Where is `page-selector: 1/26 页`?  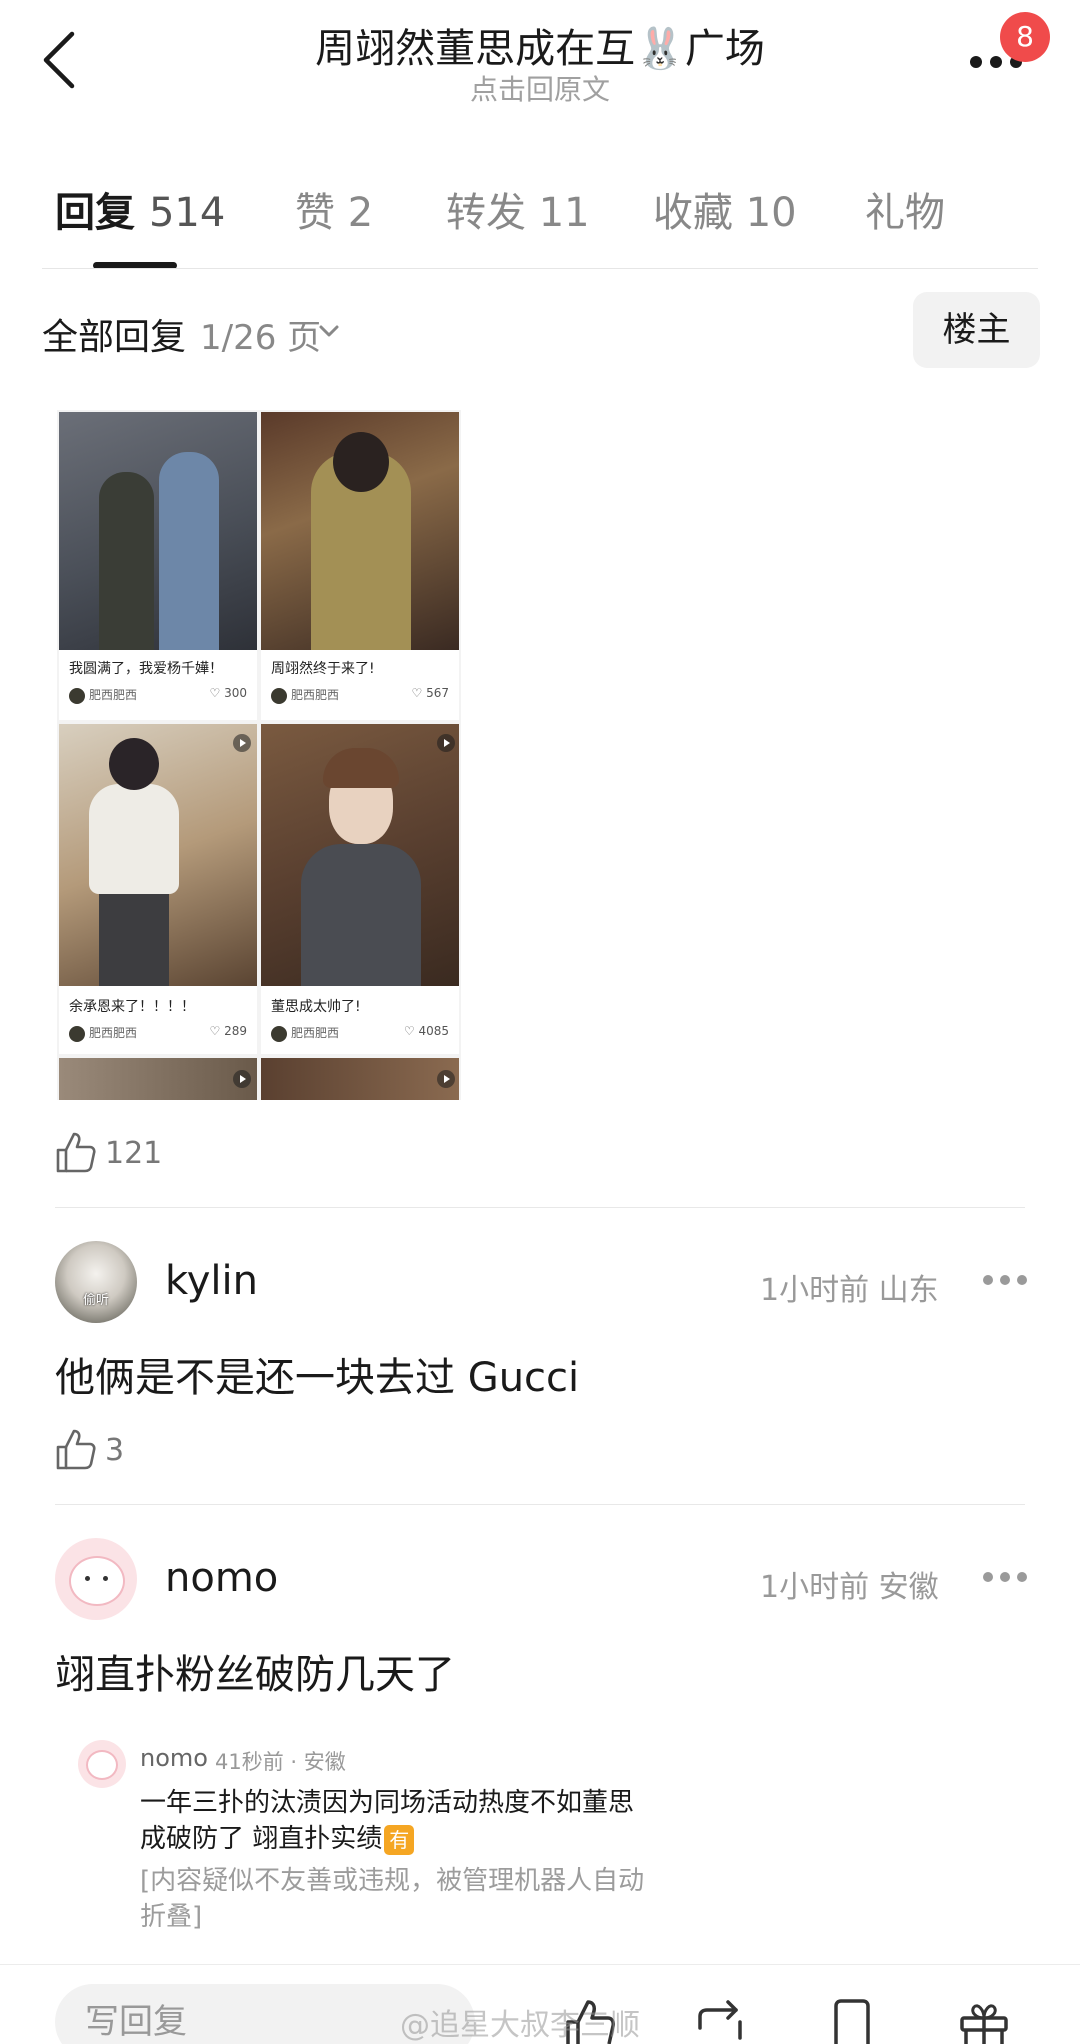
page-selector: 1/26 页 is located at coordinates (260, 334).